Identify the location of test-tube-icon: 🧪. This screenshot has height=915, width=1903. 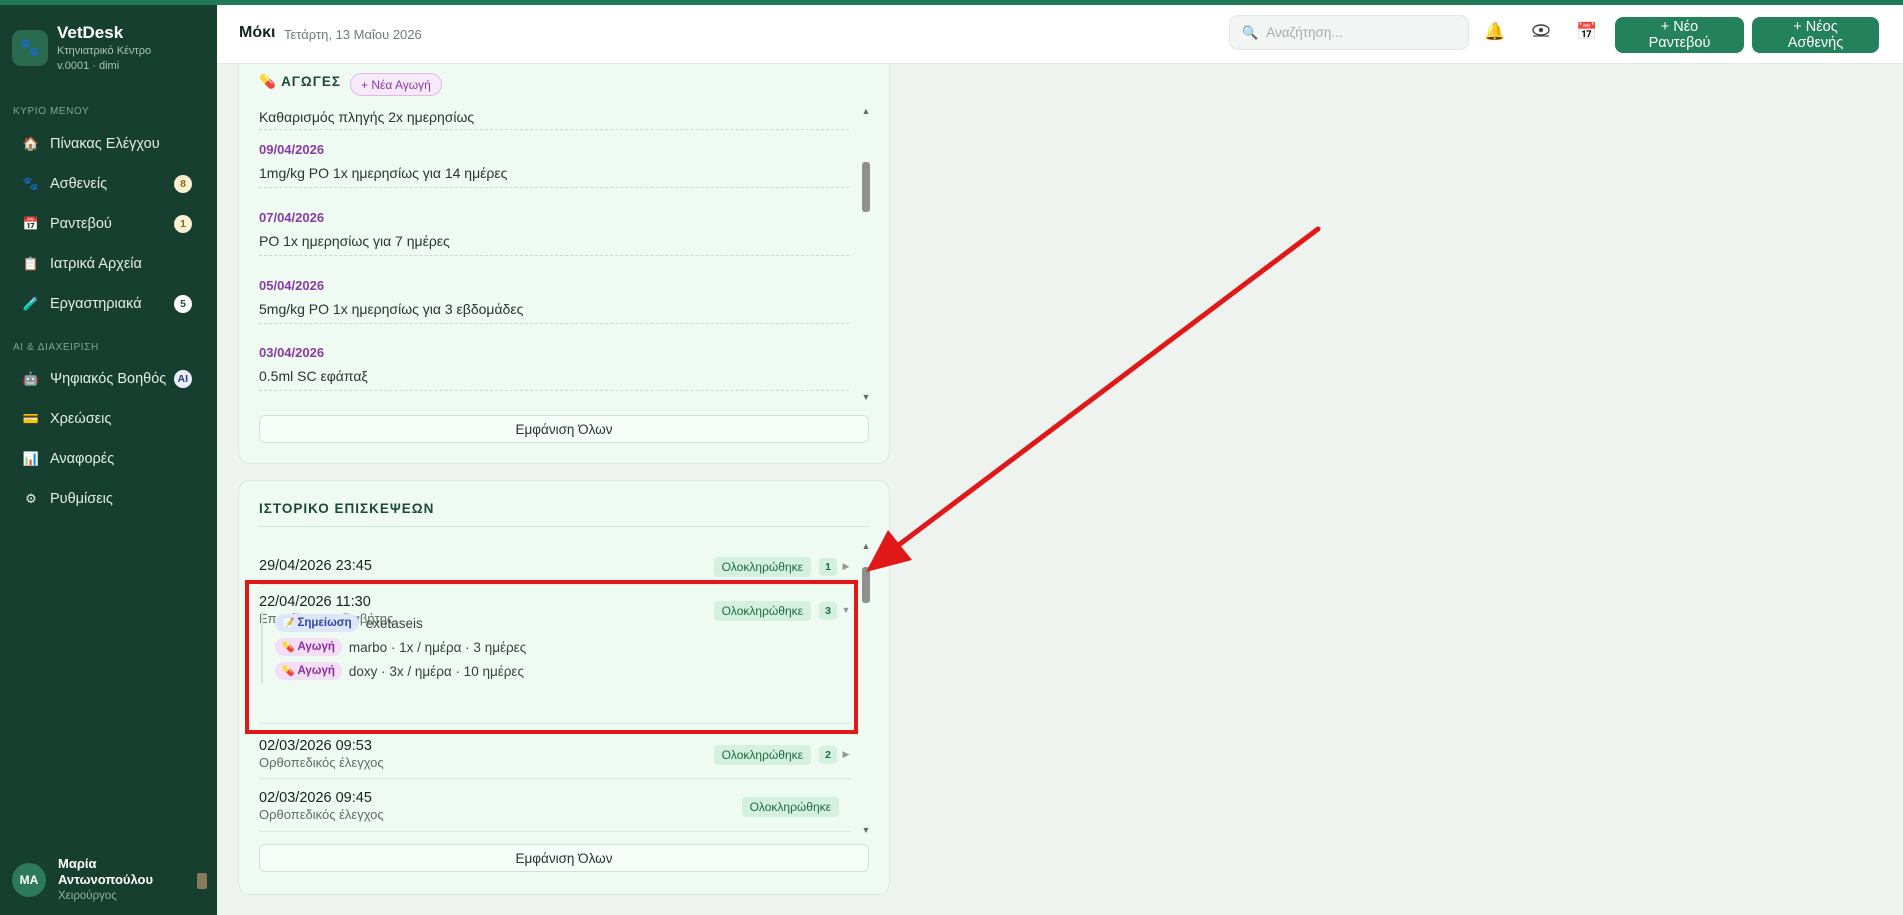
(31, 303).